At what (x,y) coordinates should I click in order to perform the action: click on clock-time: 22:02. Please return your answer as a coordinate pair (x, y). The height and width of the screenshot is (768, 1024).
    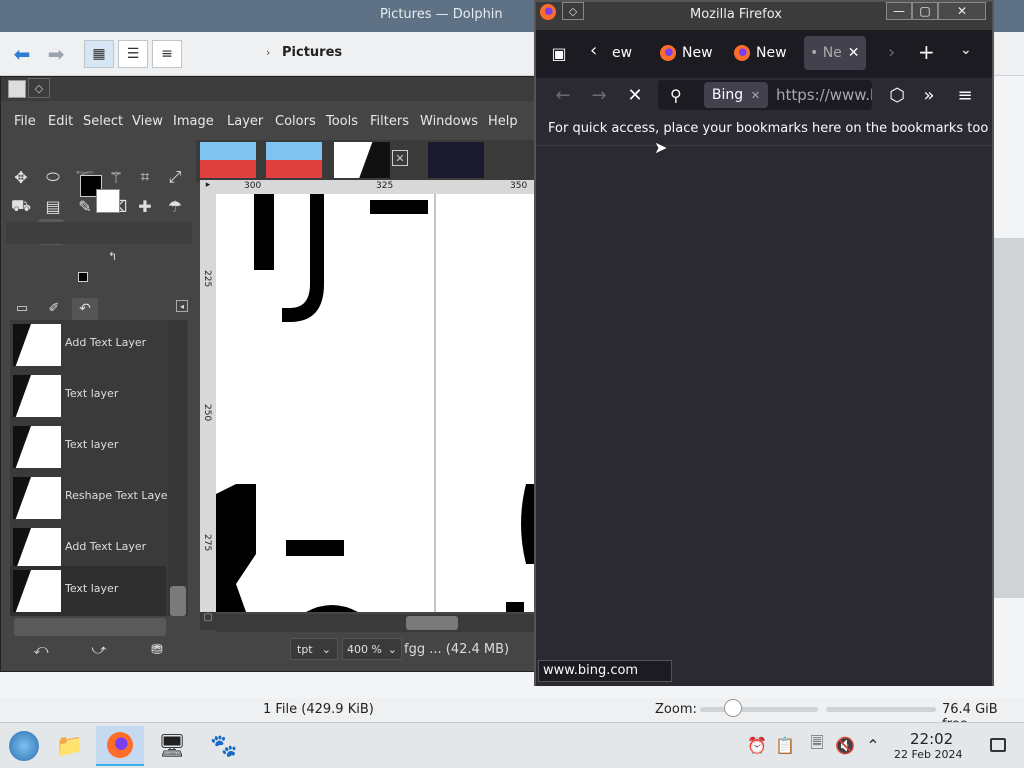
    Looking at the image, I should click on (931, 739).